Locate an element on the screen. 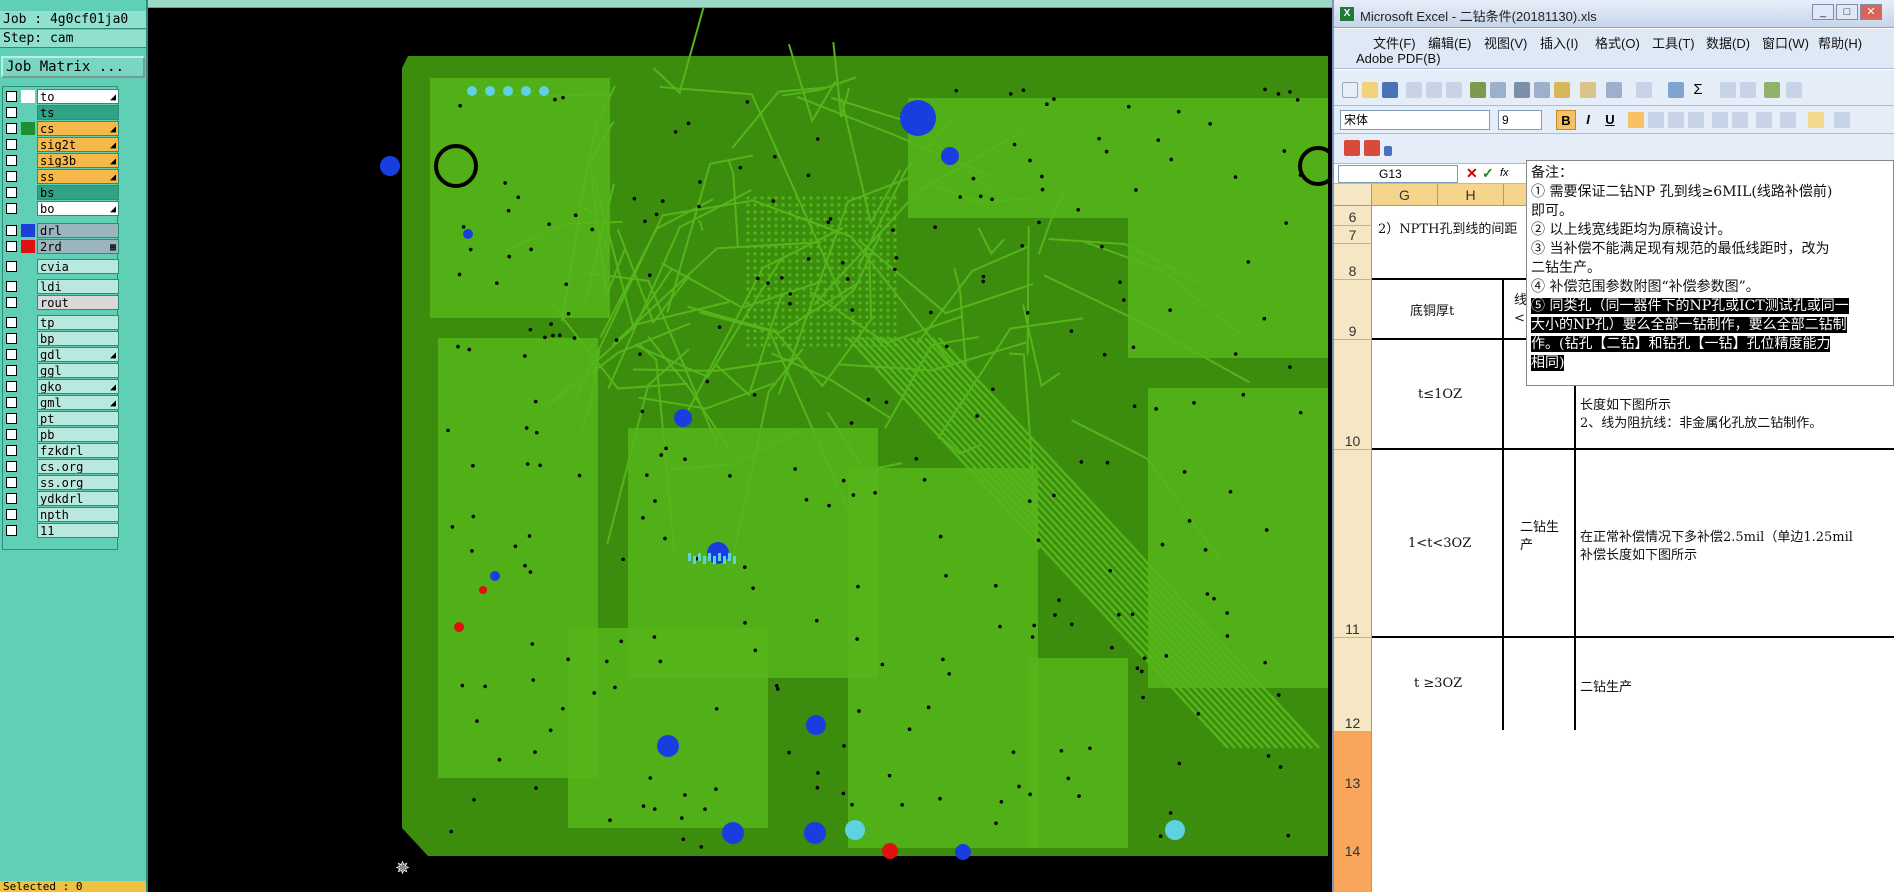 This screenshot has height=892, width=1894. layer-row-ydkdrl: ydkdrl is located at coordinates (61, 498).